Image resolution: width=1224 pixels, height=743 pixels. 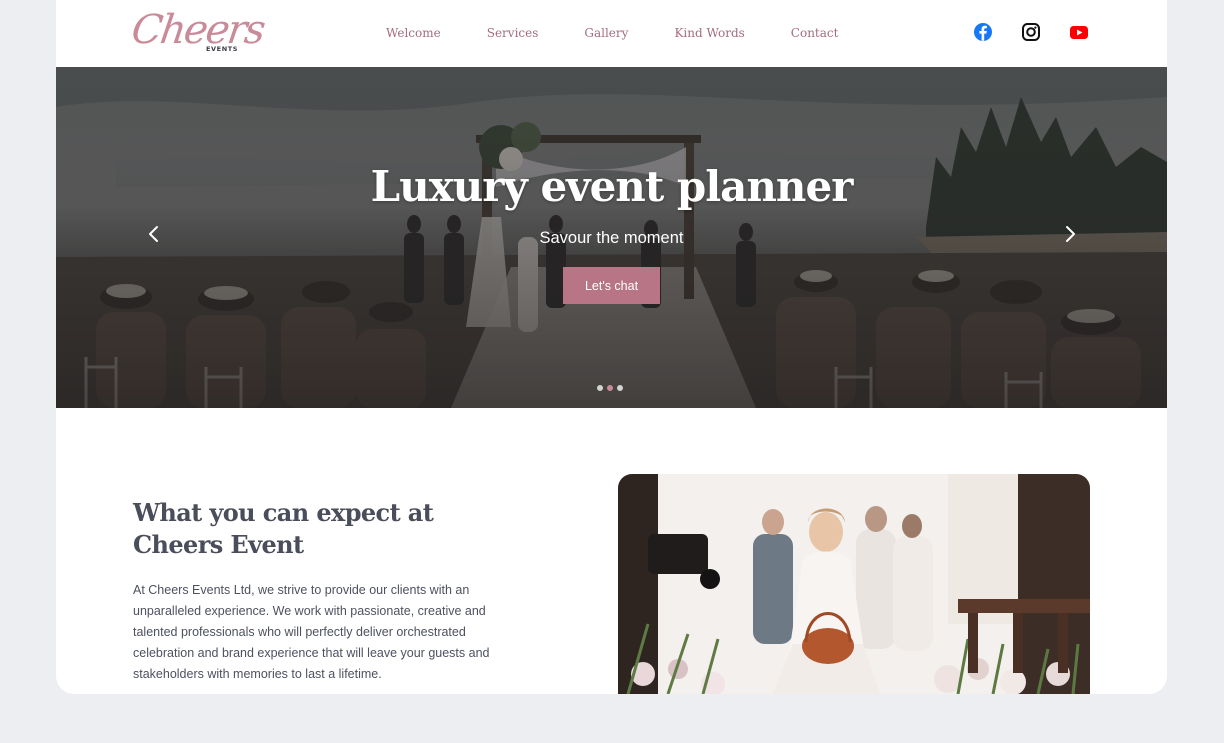 I want to click on hero-title: Luxury event planner, so click(x=612, y=186).